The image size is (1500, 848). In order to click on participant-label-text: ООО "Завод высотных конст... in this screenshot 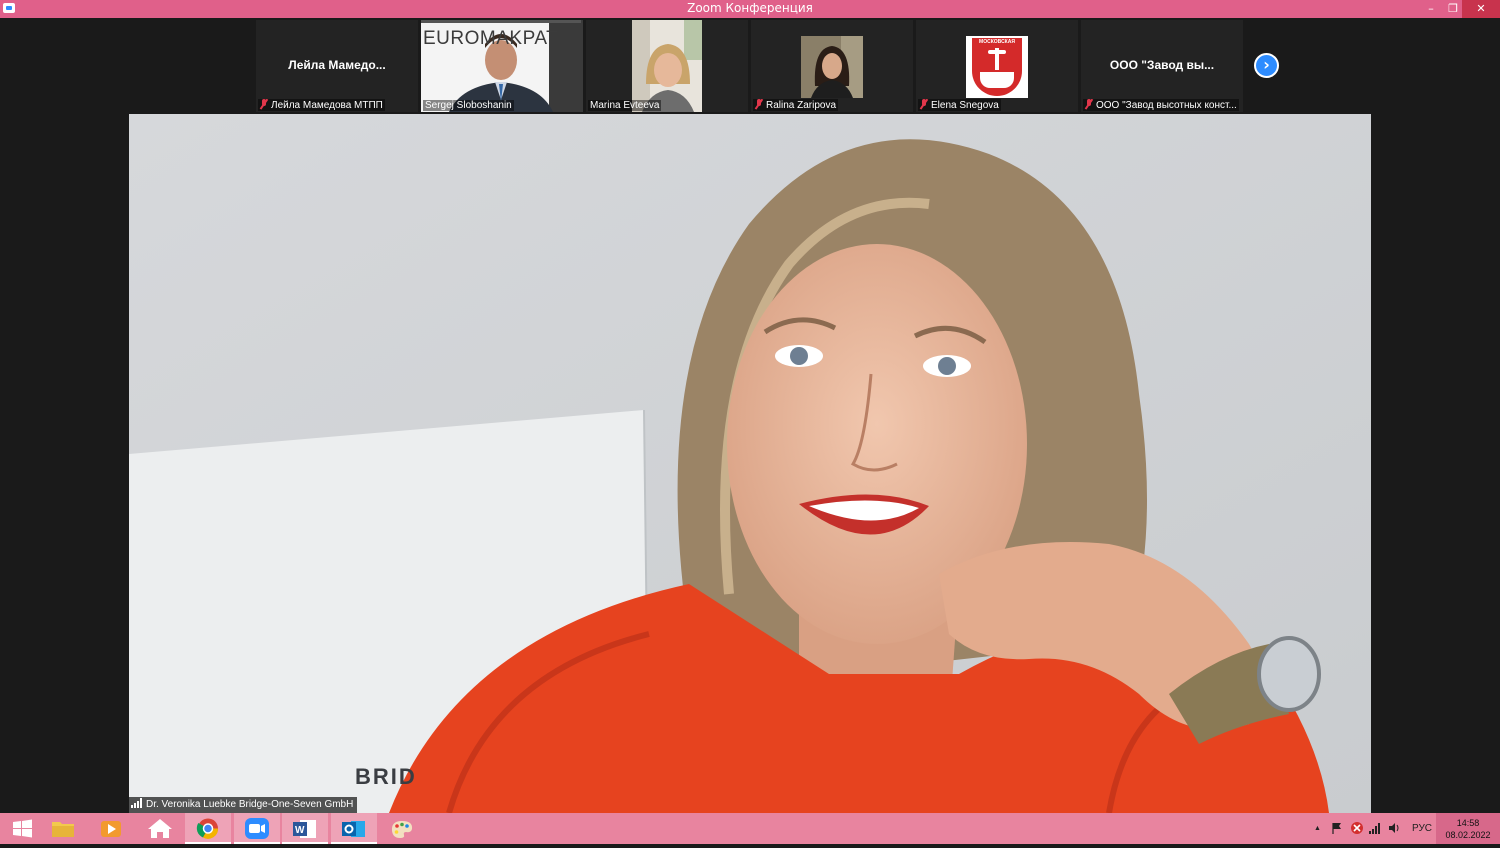, I will do `click(1166, 105)`.